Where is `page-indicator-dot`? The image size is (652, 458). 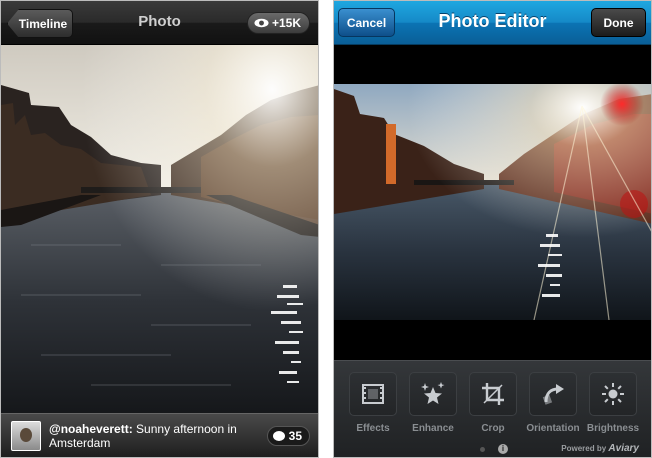 page-indicator-dot is located at coordinates (482, 449).